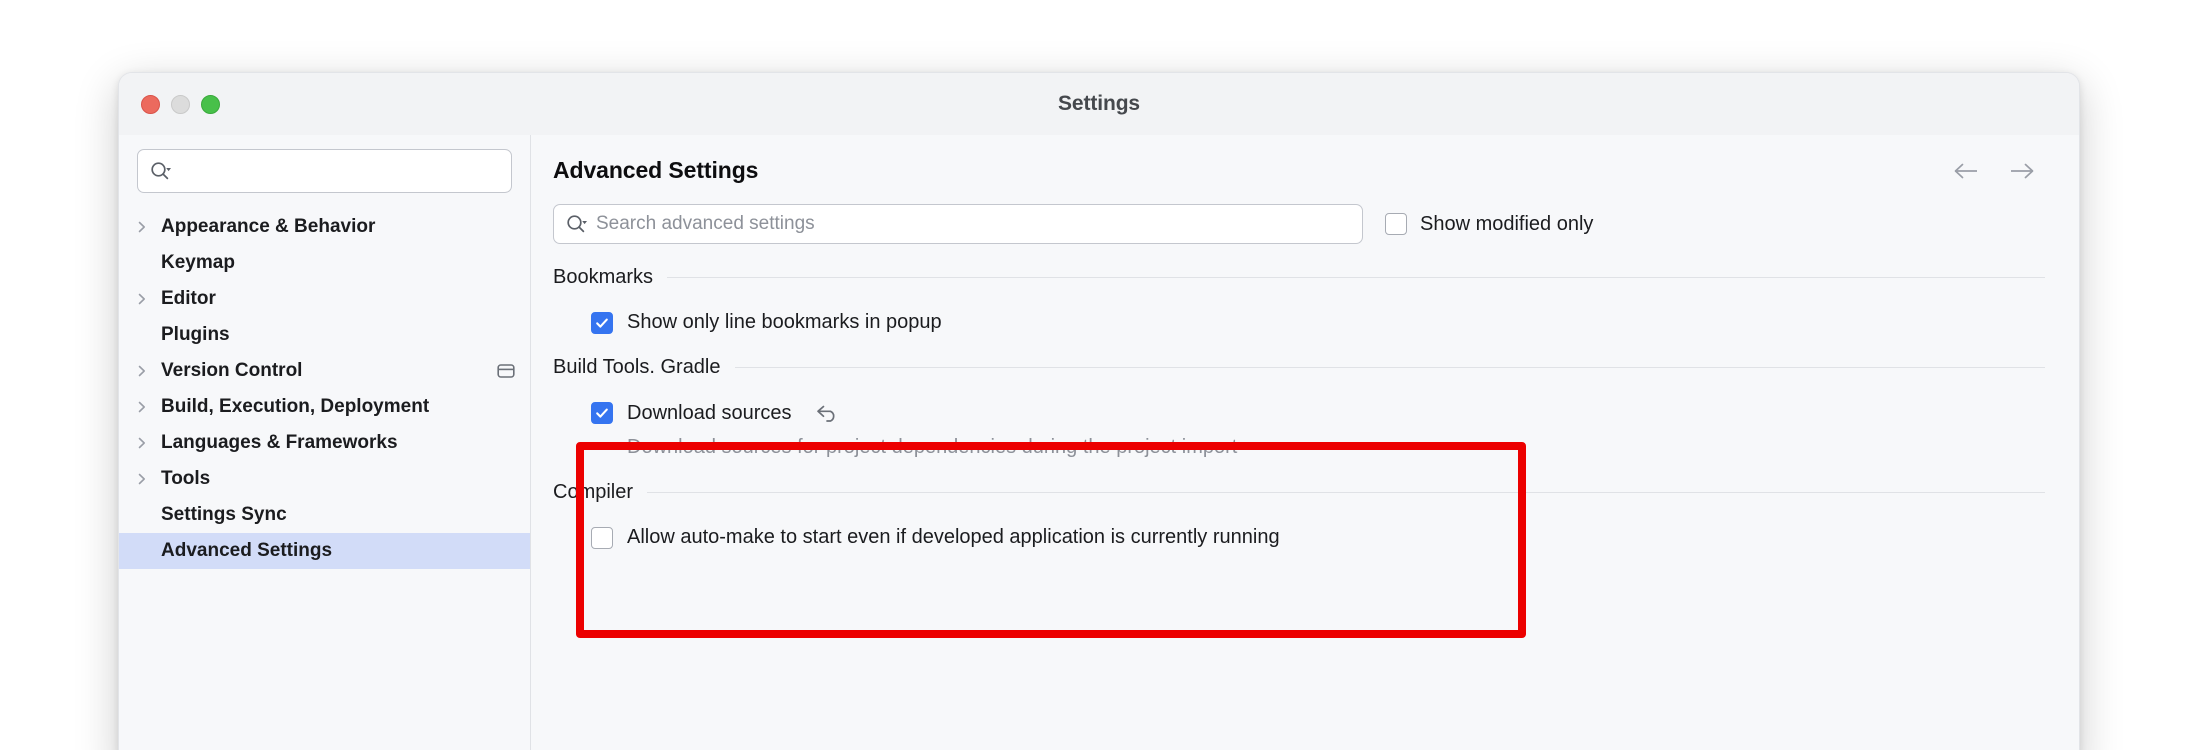 This screenshot has width=2188, height=750. Describe the element at coordinates (339, 171) in the screenshot. I see `sidebar-search-input` at that location.